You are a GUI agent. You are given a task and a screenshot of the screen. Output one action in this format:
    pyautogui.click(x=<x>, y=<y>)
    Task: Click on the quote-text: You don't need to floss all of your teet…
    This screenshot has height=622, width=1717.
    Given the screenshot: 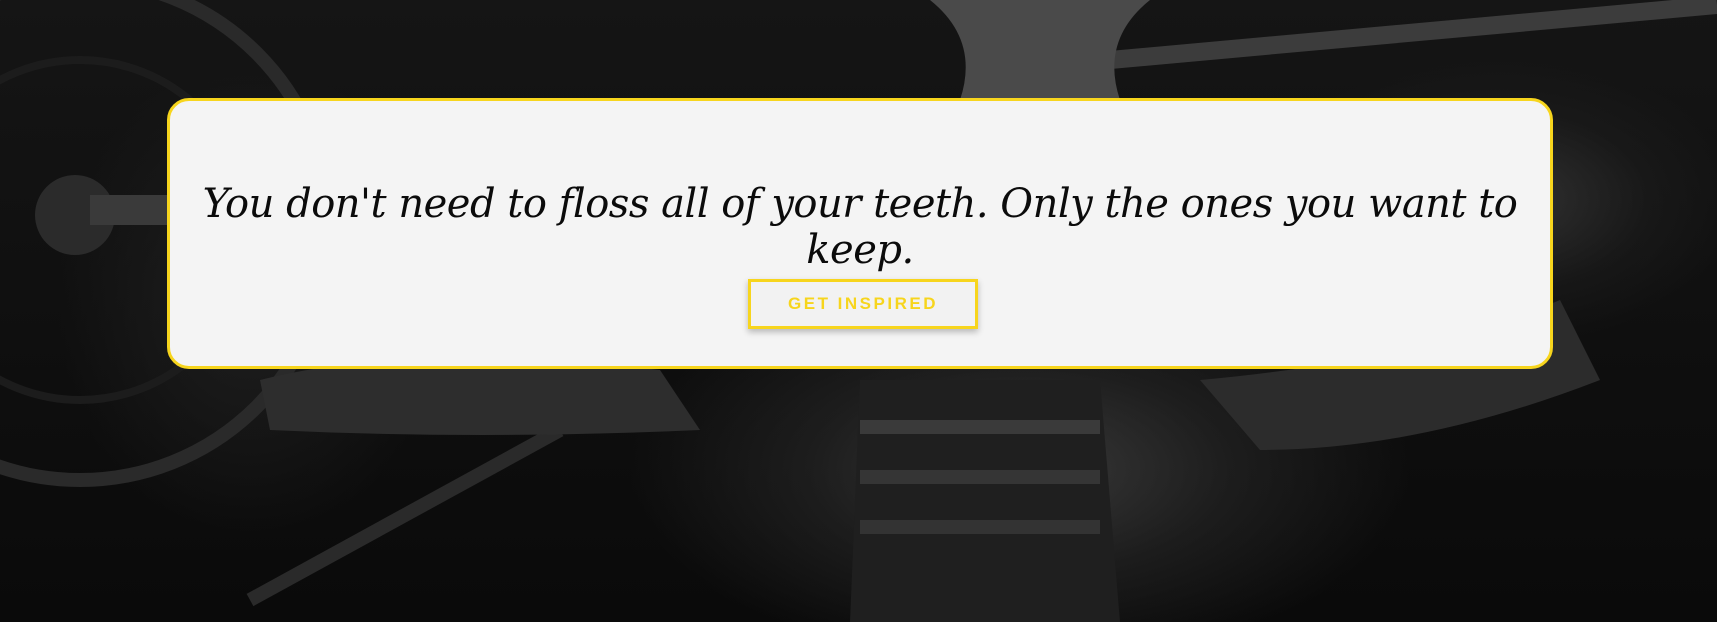 What is the action you would take?
    pyautogui.click(x=860, y=227)
    